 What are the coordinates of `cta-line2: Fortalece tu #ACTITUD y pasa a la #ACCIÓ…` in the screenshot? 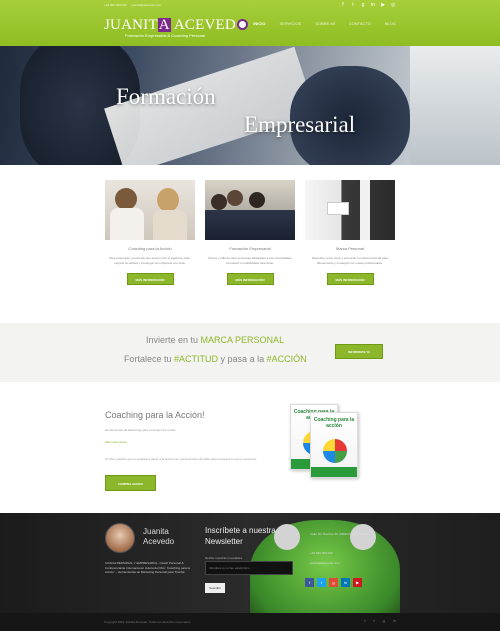 It's located at (215, 359).